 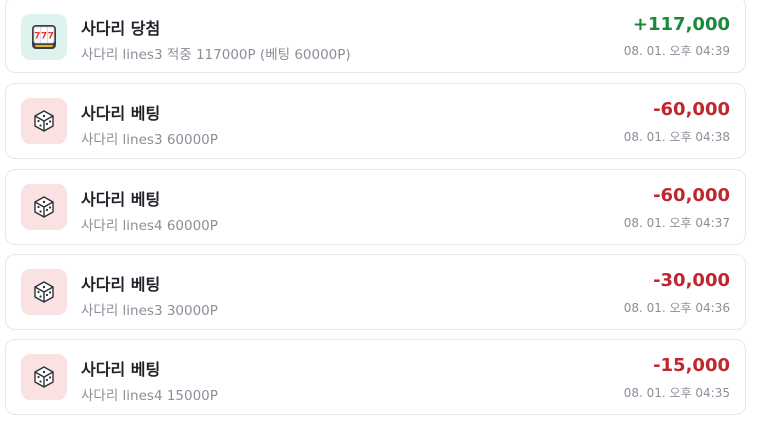 I want to click on transaction-amount: -15,000, so click(x=691, y=365).